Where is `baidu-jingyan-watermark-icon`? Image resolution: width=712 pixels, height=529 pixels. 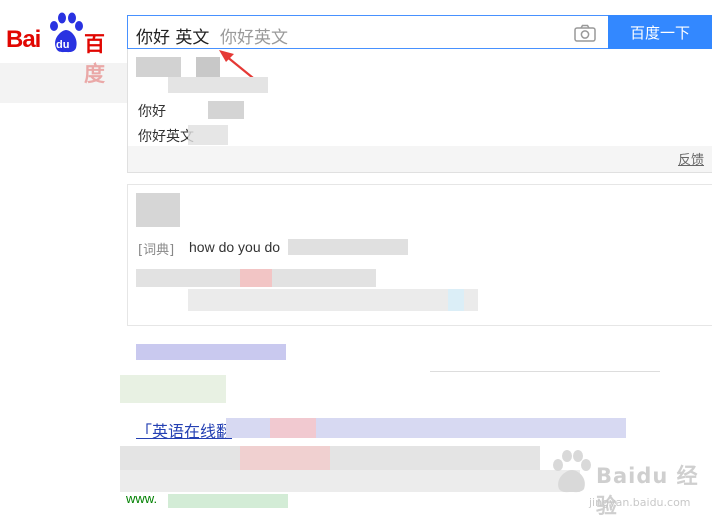 baidu-jingyan-watermark-icon is located at coordinates (572, 471).